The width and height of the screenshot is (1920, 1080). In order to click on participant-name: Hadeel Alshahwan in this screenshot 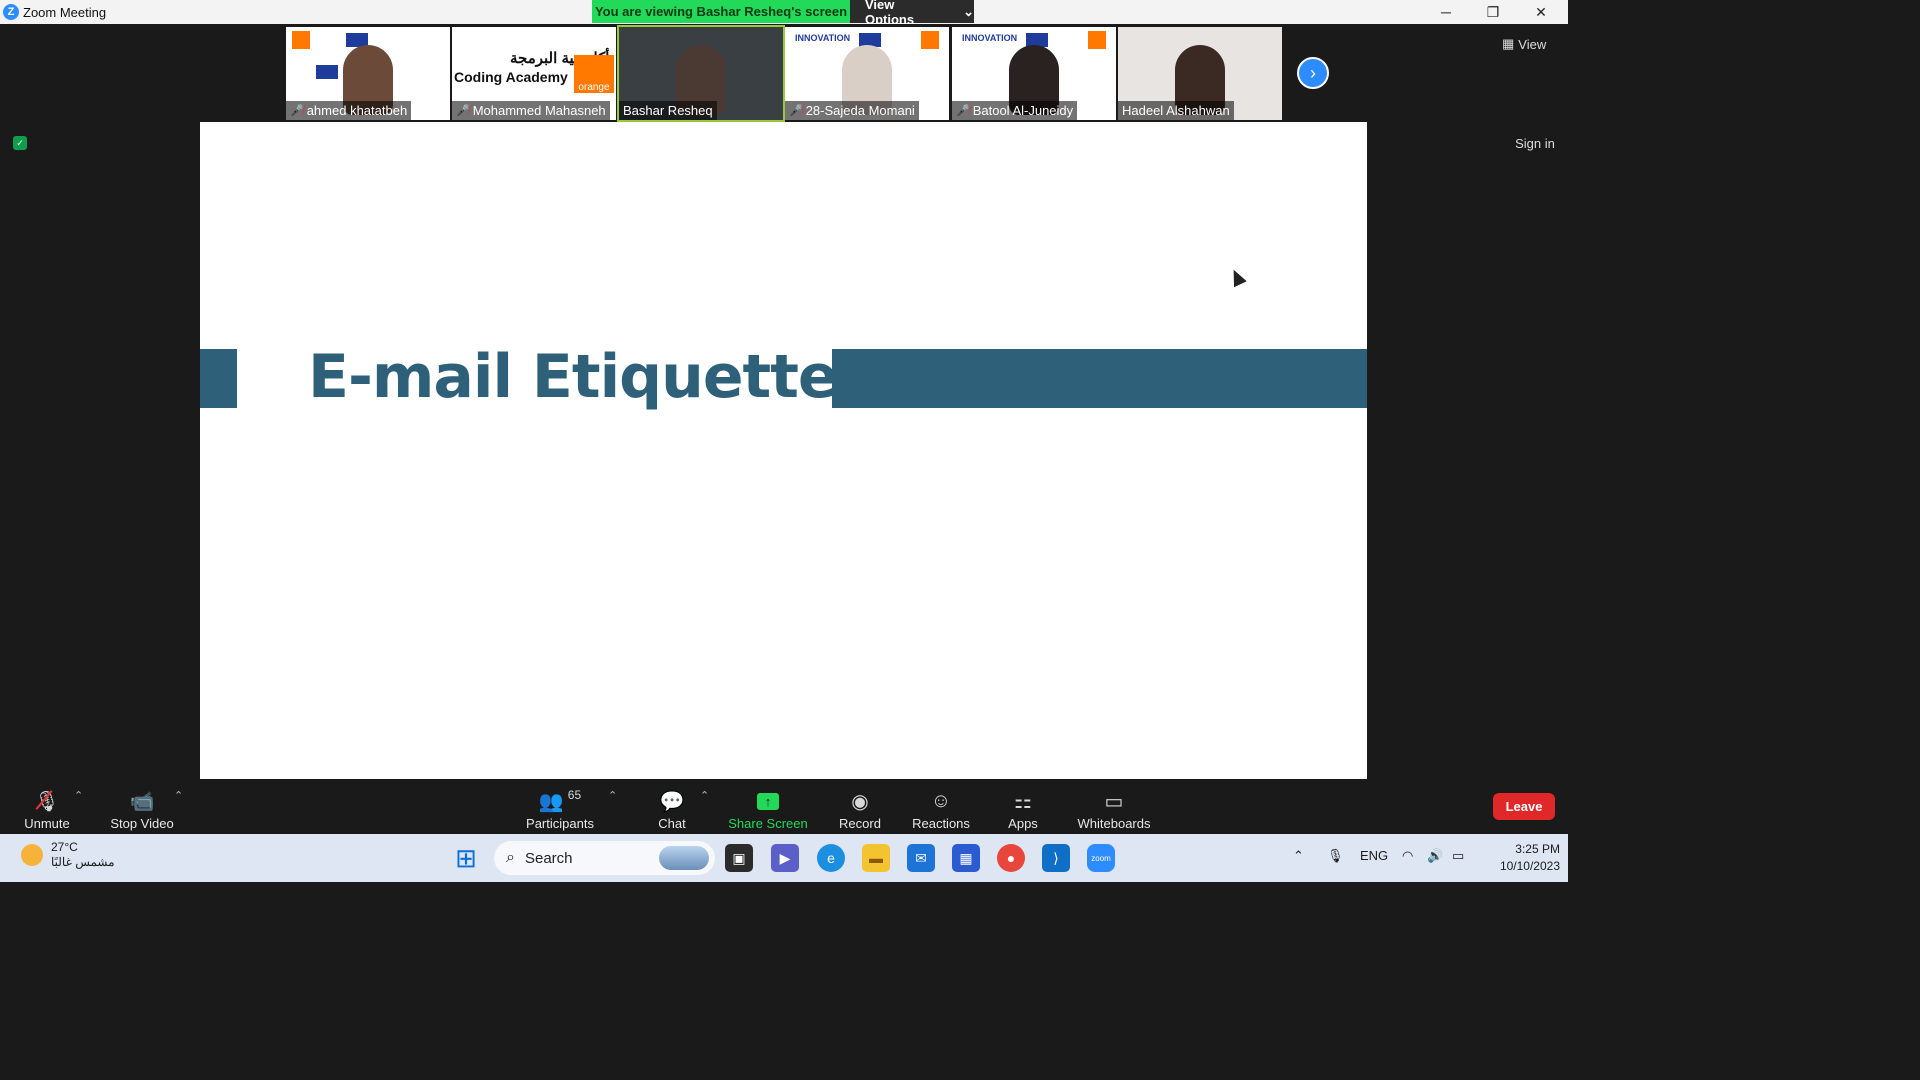, I will do `click(1176, 110)`.